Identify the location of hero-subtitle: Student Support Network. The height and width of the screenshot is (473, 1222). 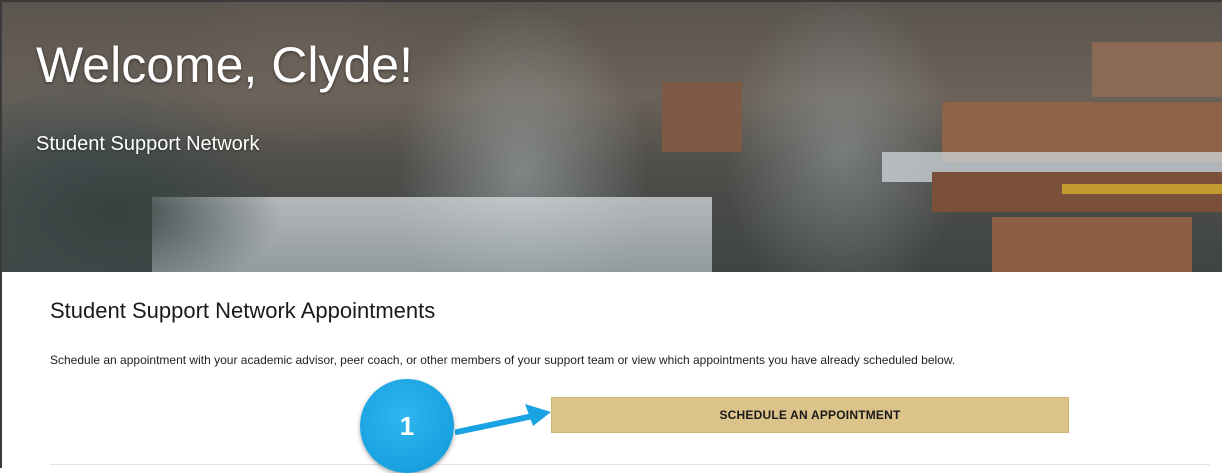
(148, 144).